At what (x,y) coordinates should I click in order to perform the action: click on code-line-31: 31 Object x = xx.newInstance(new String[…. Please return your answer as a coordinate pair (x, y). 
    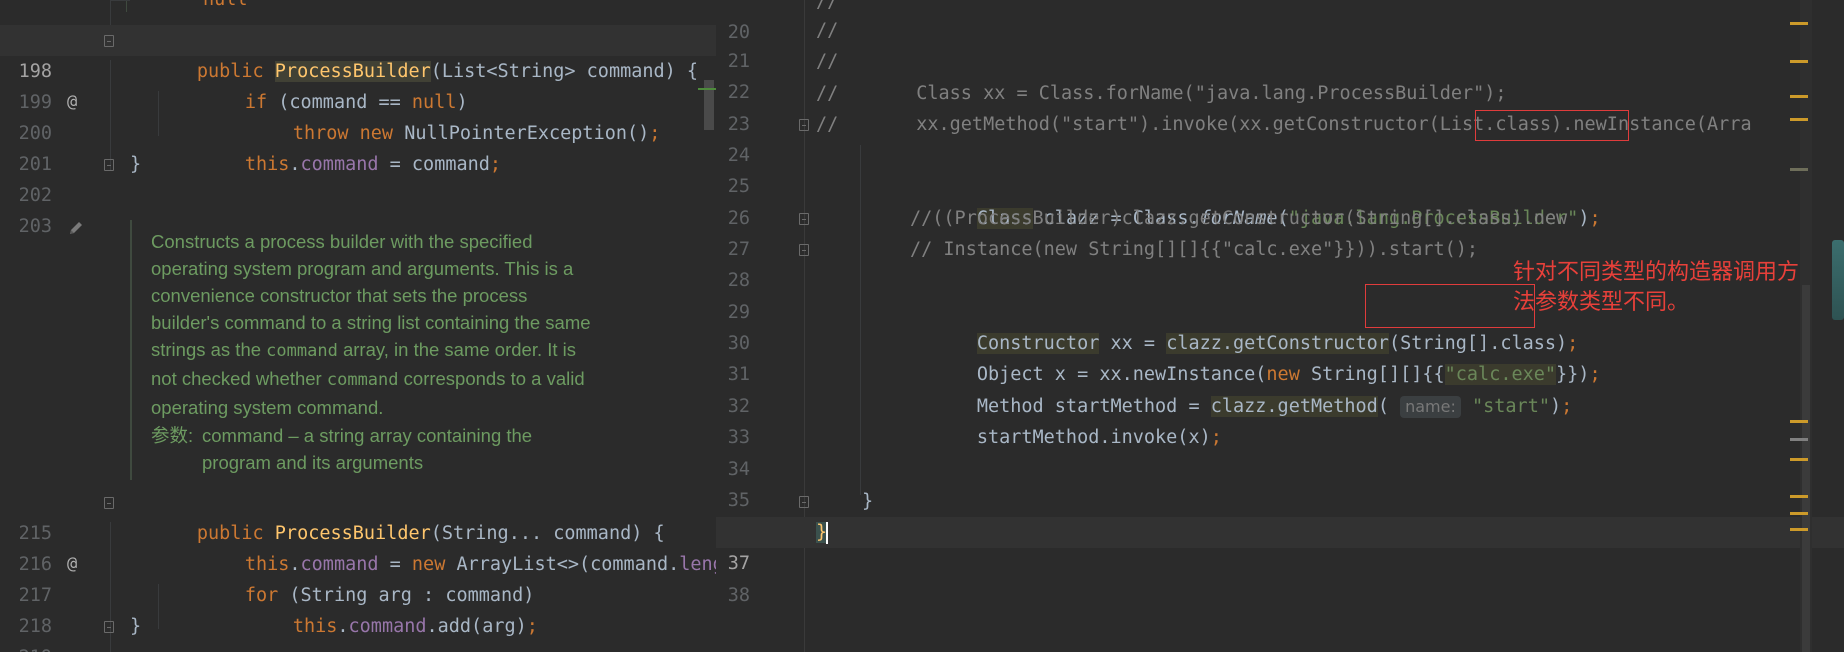
    Looking at the image, I should click on (1280, 356).